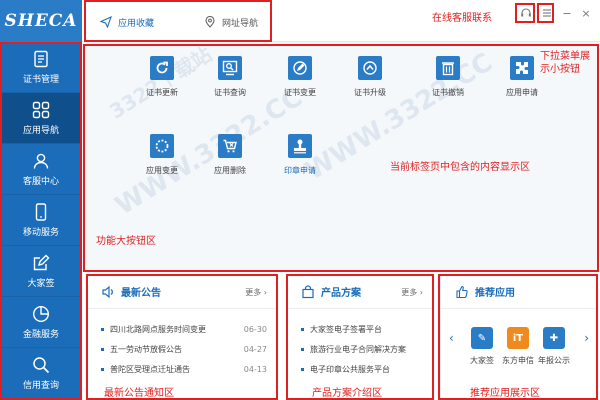  What do you see at coordinates (462, 291) in the screenshot?
I see `thumbs-up-icon` at bounding box center [462, 291].